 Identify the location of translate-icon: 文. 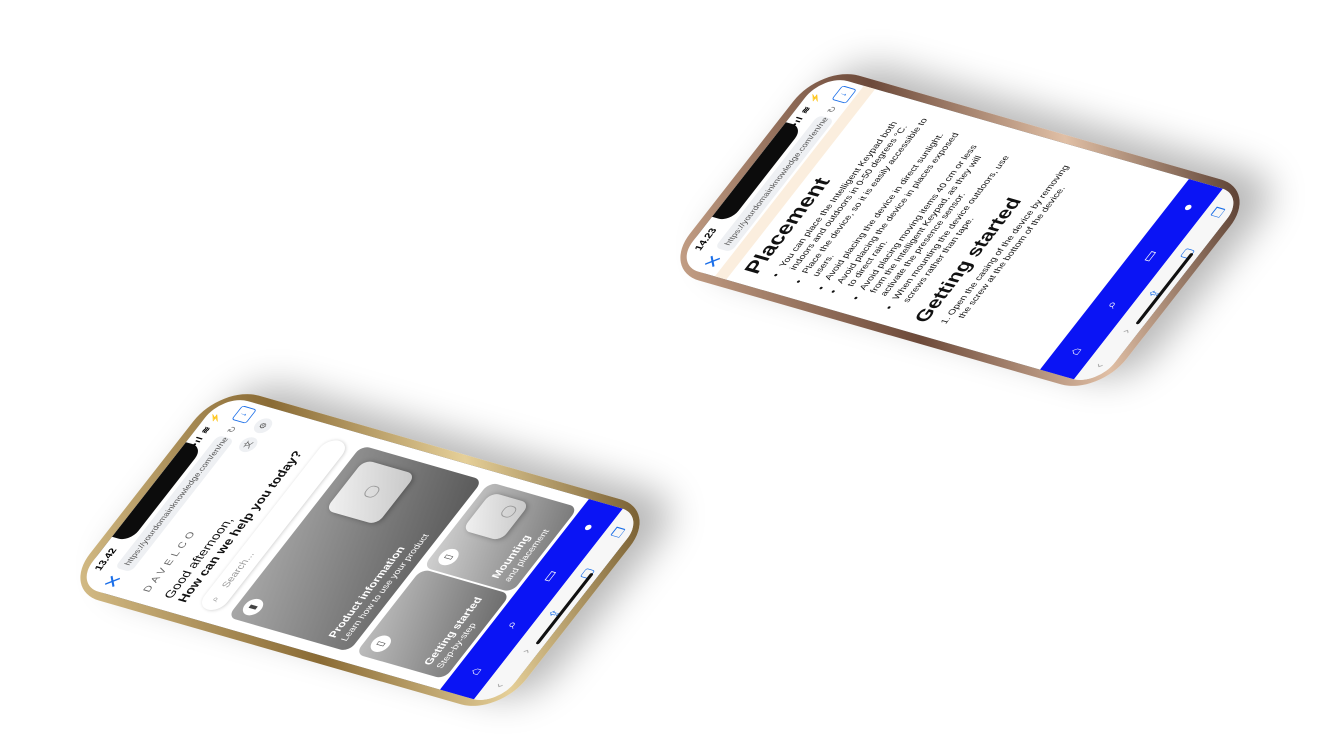
(248, 444).